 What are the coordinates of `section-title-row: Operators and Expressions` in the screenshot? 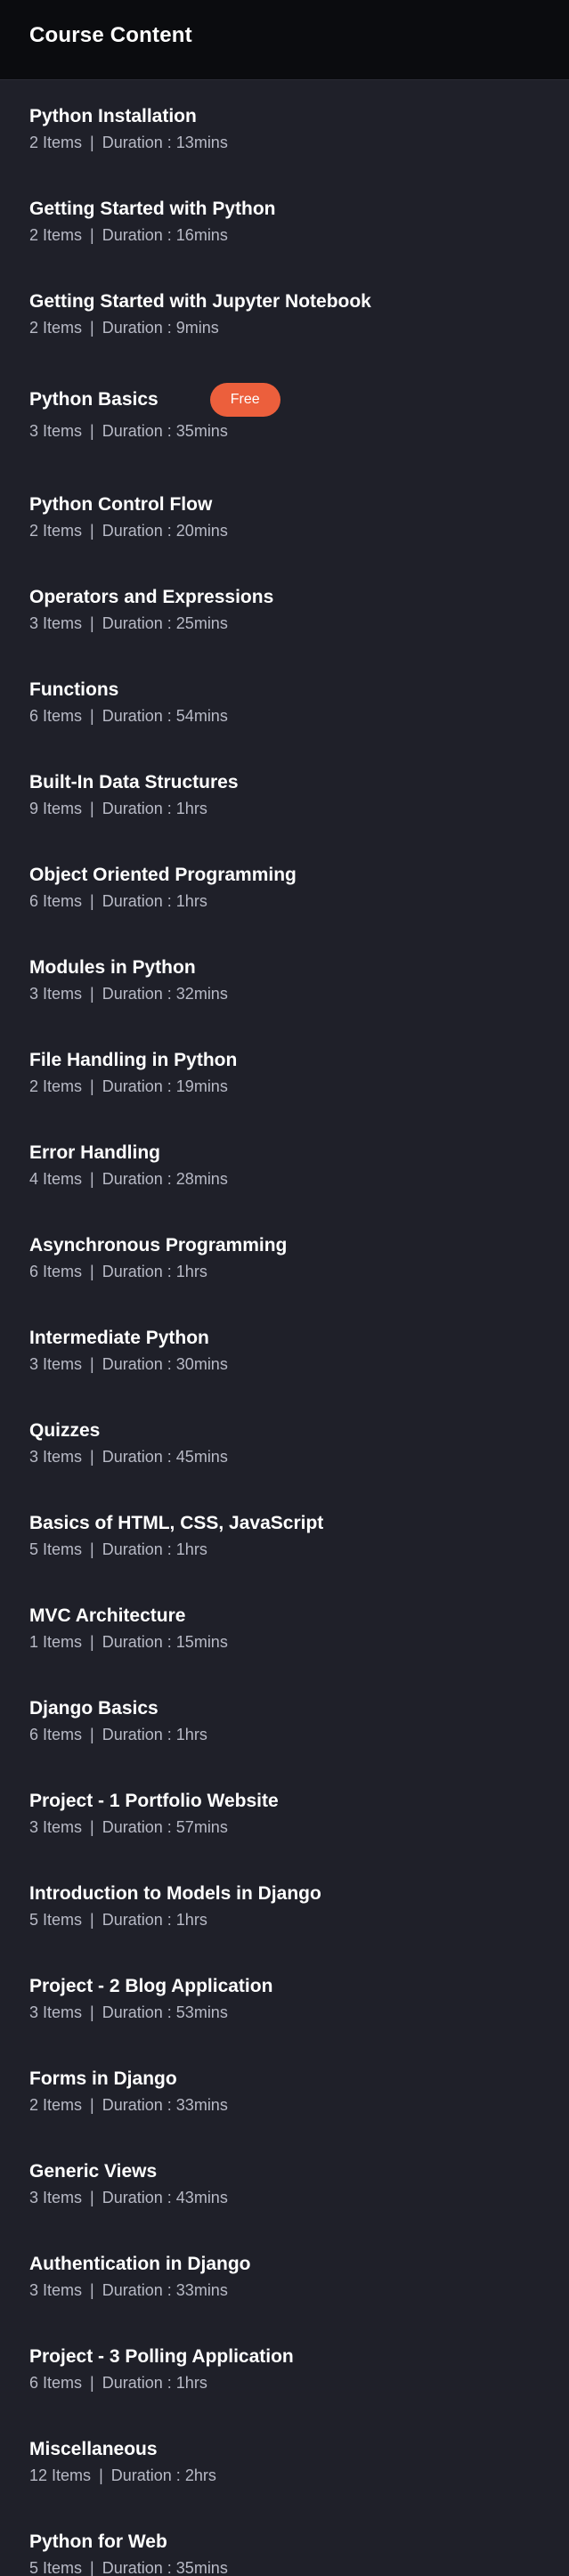 It's located at (284, 597).